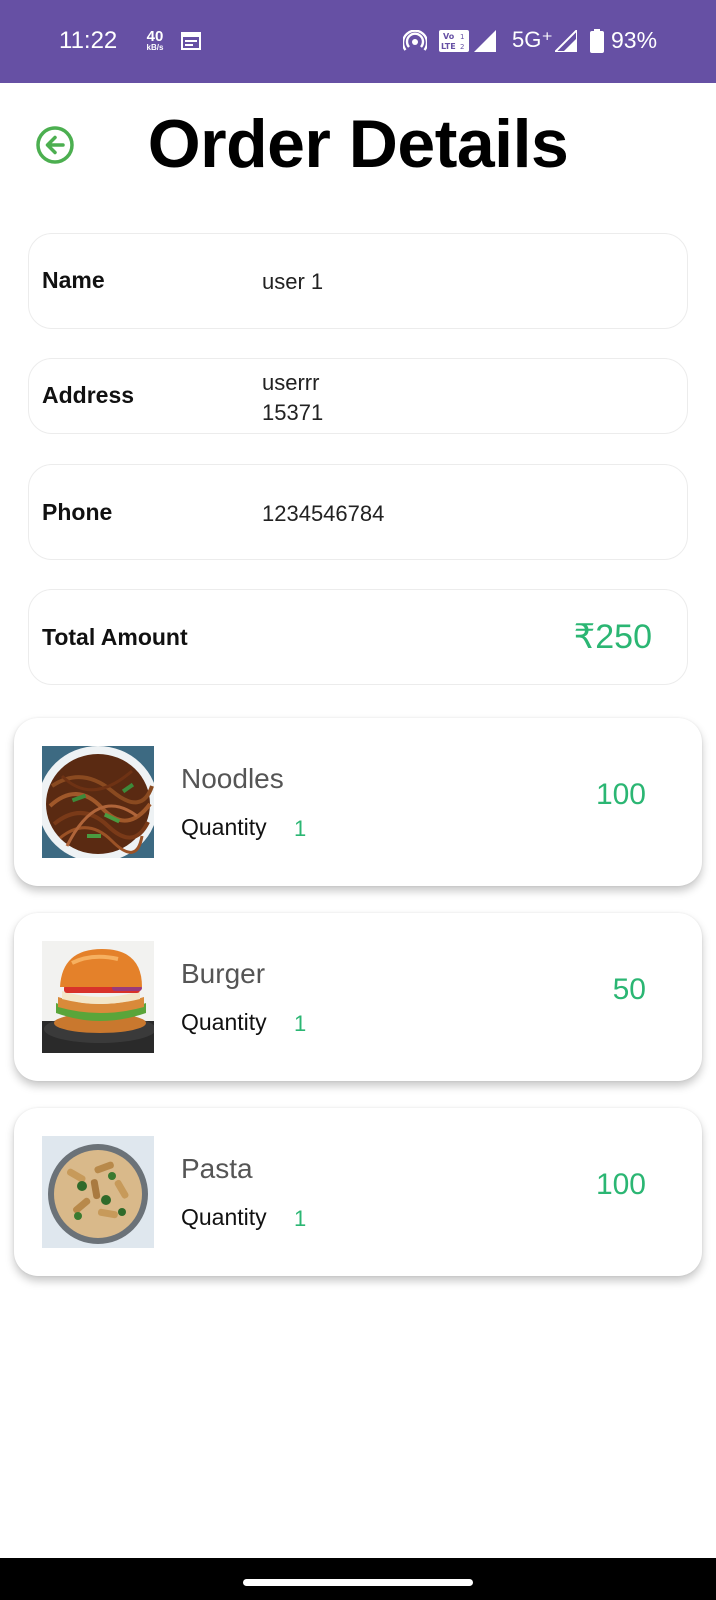 Image resolution: width=716 pixels, height=1600 pixels. Describe the element at coordinates (358, 144) in the screenshot. I see `page-title: Order Details` at that location.